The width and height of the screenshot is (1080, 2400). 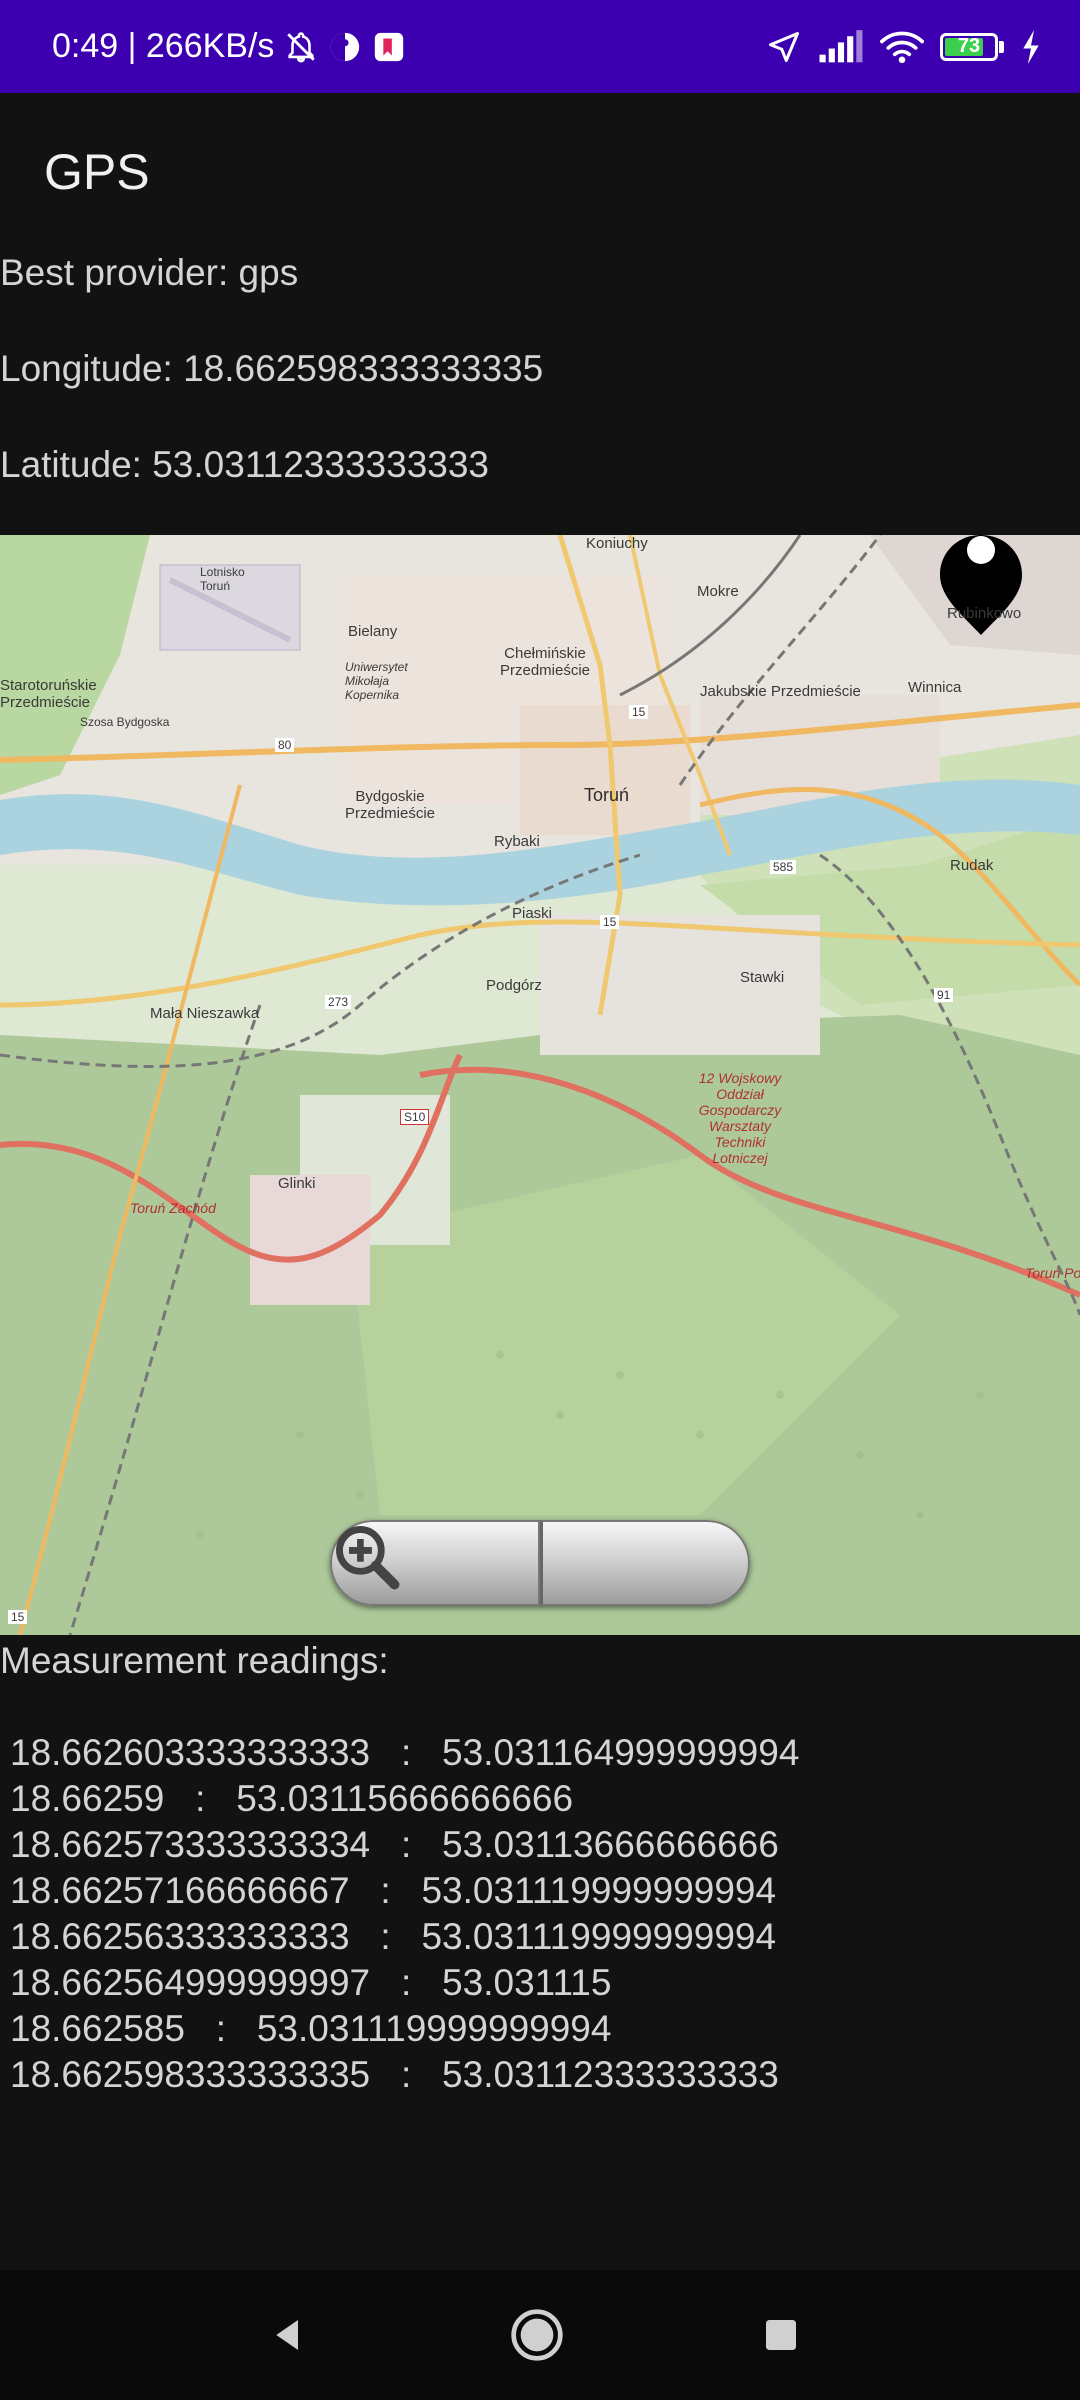 I want to click on location-icon, so click(x=784, y=47).